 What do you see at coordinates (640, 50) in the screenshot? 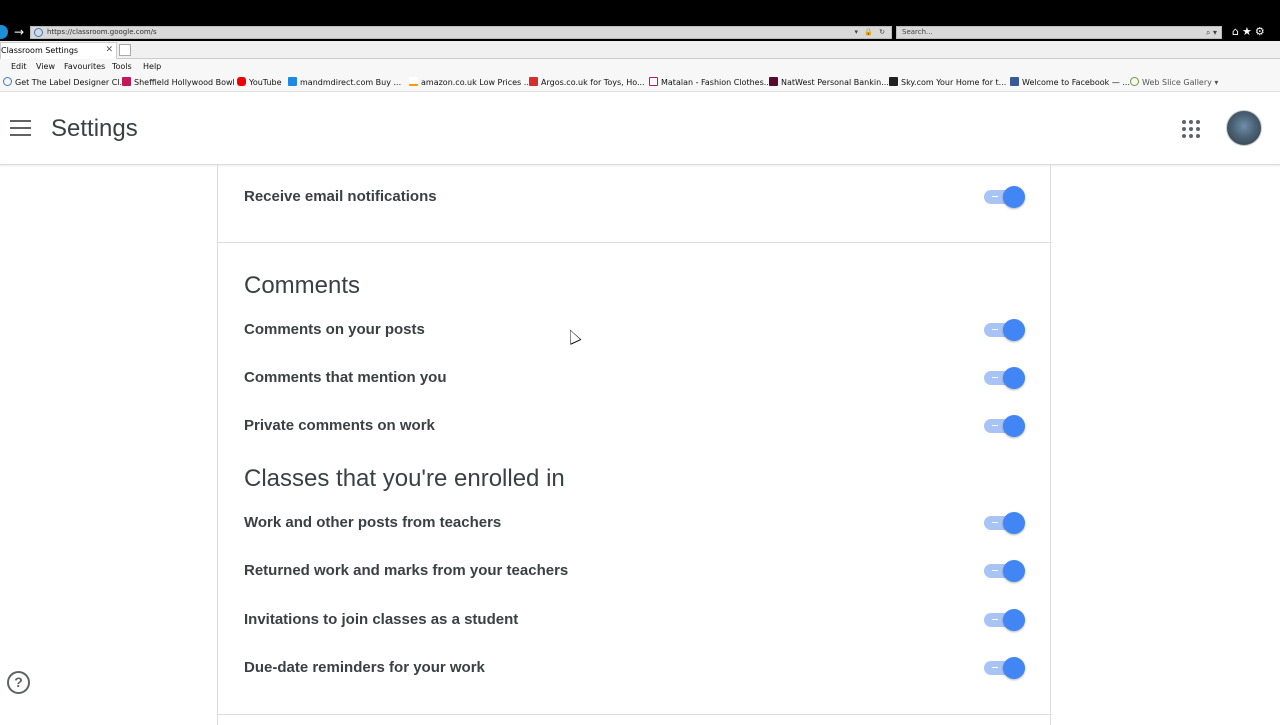
I see `tab-strip: Classroom Settings ✕` at bounding box center [640, 50].